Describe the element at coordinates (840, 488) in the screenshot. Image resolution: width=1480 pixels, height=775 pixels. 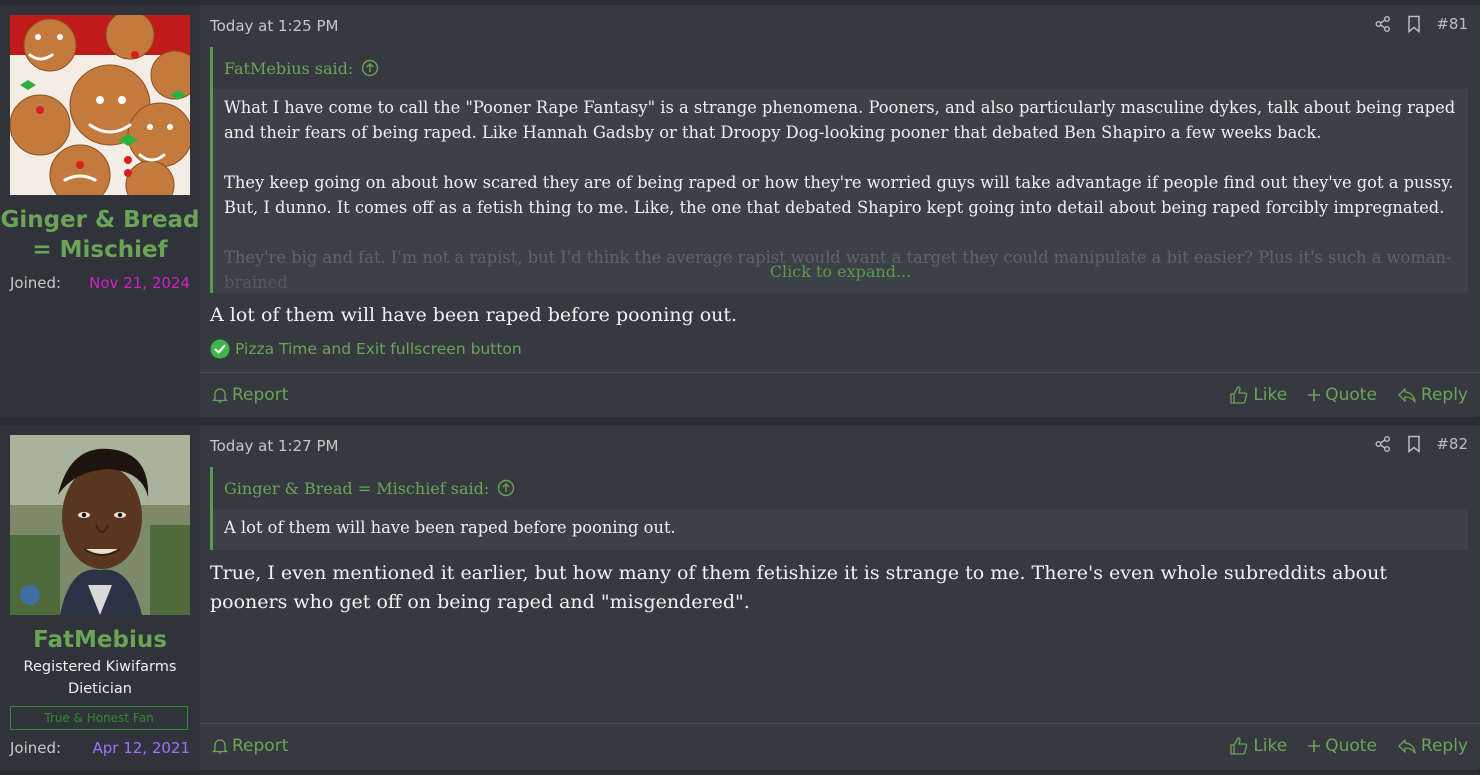
I see `quote-header: Ginger & Bread = Mischief said:` at that location.